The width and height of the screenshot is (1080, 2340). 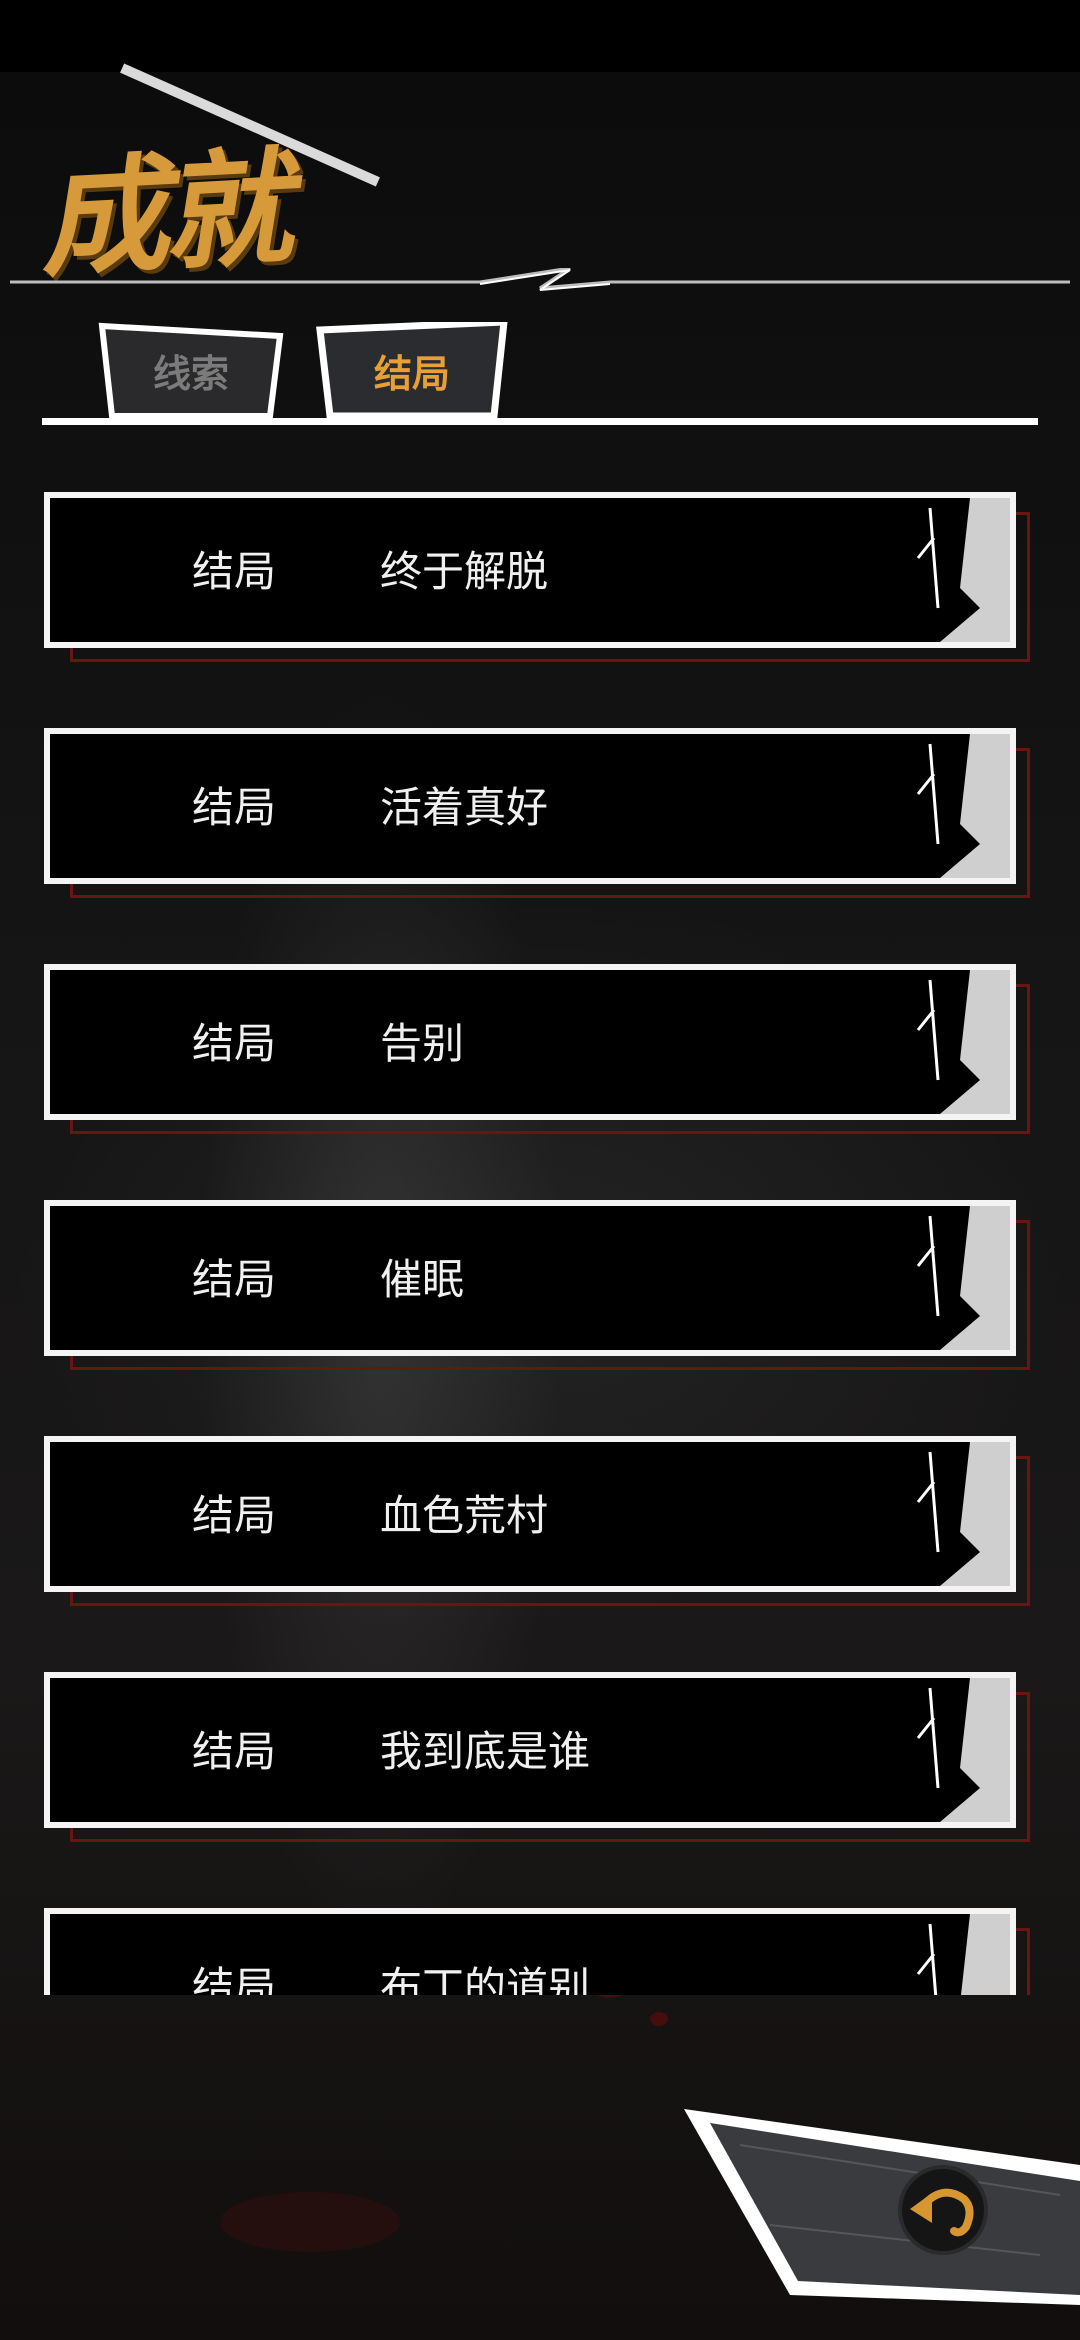 What do you see at coordinates (464, 807) in the screenshot?
I see `entry-name: 活着真好` at bounding box center [464, 807].